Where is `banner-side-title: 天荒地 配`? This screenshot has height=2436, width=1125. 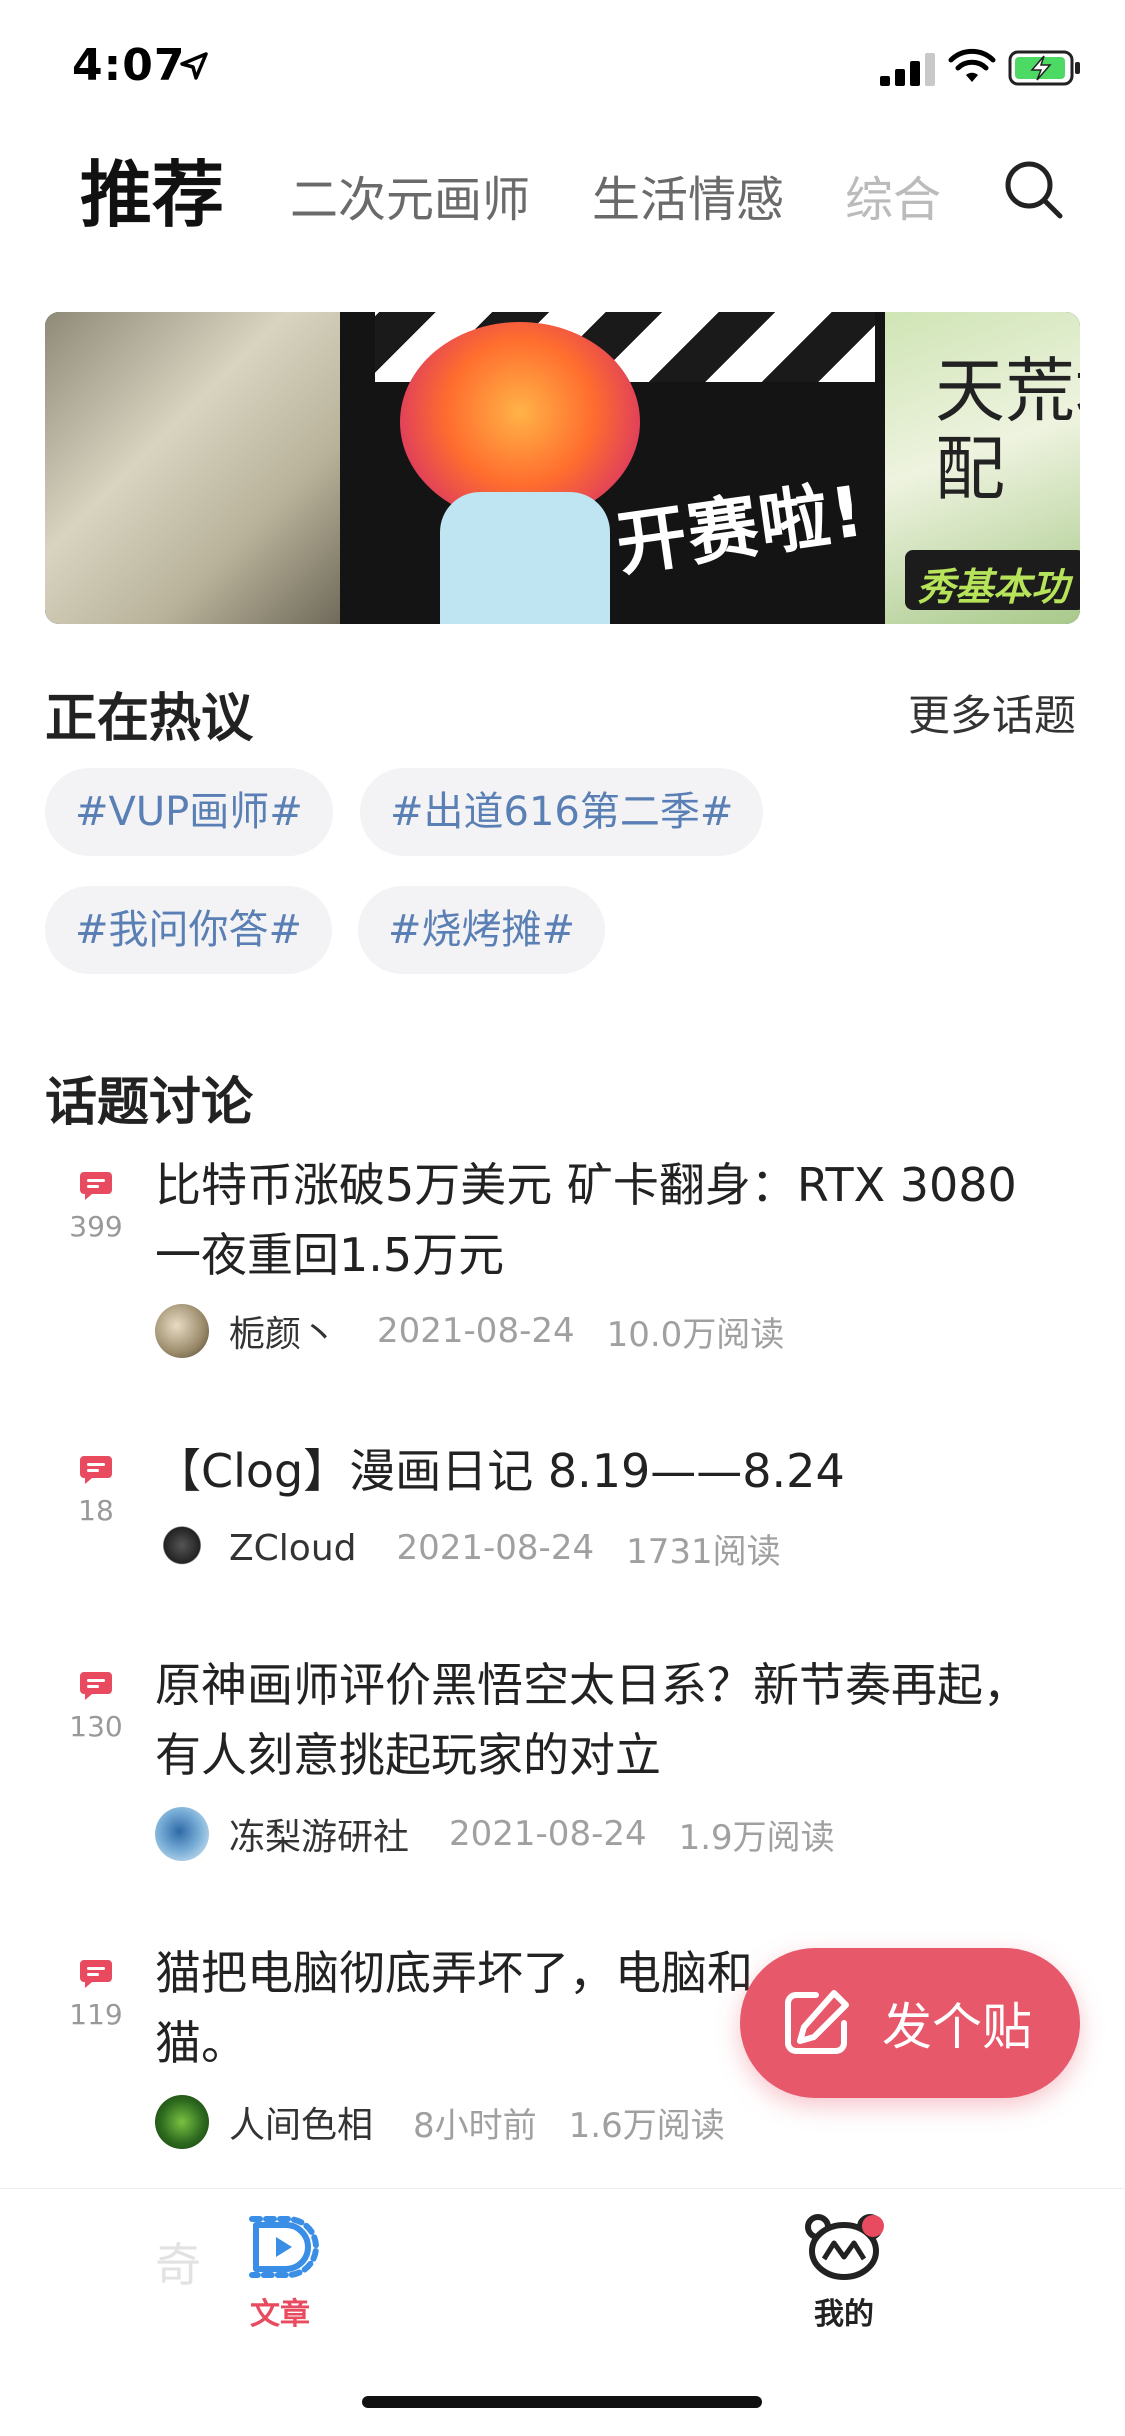
banner-side-title: 天荒地 配 is located at coordinates (1007, 430).